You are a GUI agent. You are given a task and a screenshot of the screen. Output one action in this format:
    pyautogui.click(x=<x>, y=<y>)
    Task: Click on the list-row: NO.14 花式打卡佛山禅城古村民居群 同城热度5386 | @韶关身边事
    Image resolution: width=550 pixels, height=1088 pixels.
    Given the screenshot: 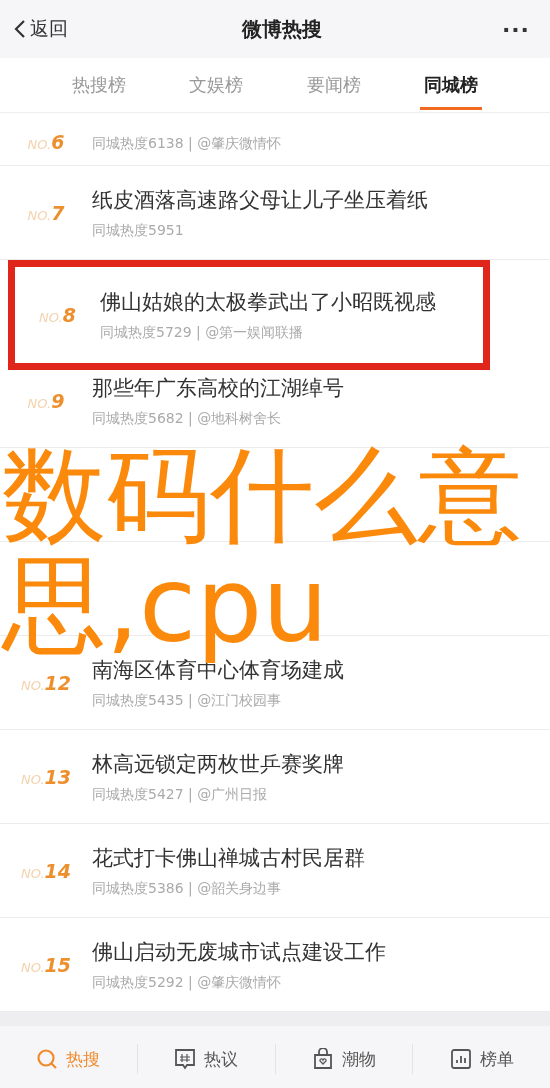 What is the action you would take?
    pyautogui.click(x=275, y=871)
    